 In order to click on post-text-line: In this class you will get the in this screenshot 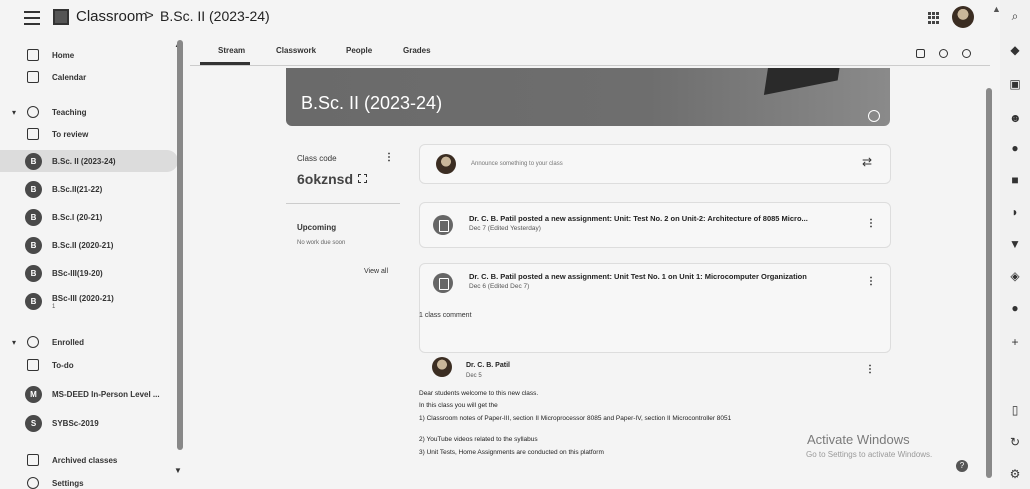, I will do `click(458, 405)`.